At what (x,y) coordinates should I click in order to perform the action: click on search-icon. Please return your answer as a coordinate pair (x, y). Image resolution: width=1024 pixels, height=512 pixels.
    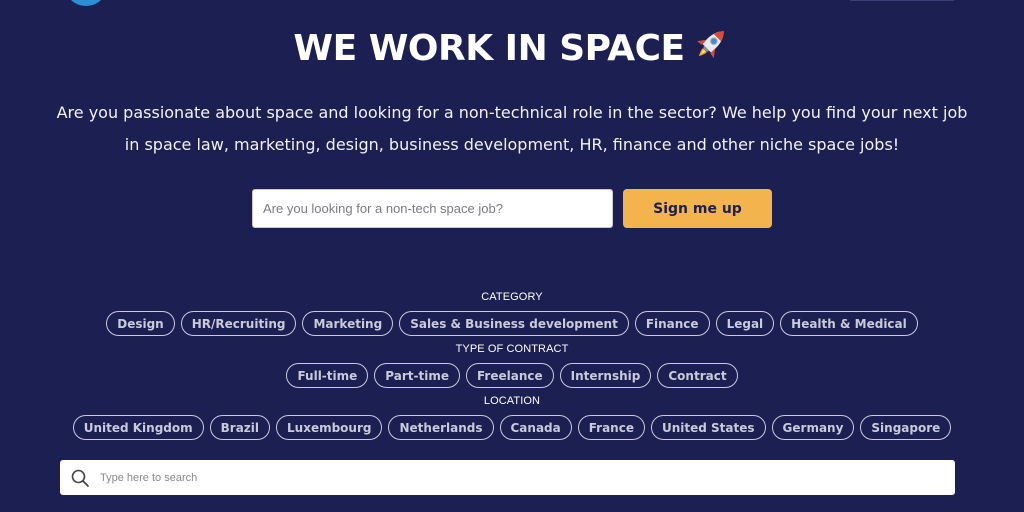
    Looking at the image, I should click on (80, 478).